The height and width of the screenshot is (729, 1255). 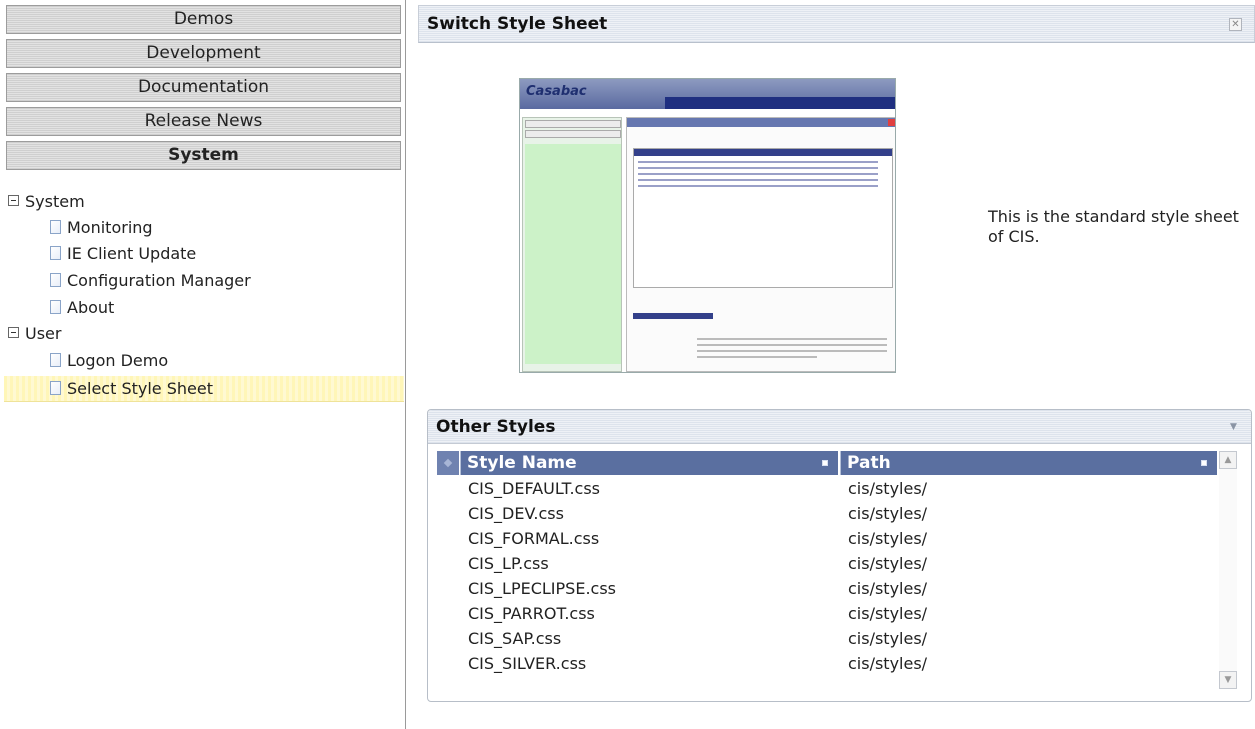 I want to click on close-icon: ✕, so click(x=1235, y=24).